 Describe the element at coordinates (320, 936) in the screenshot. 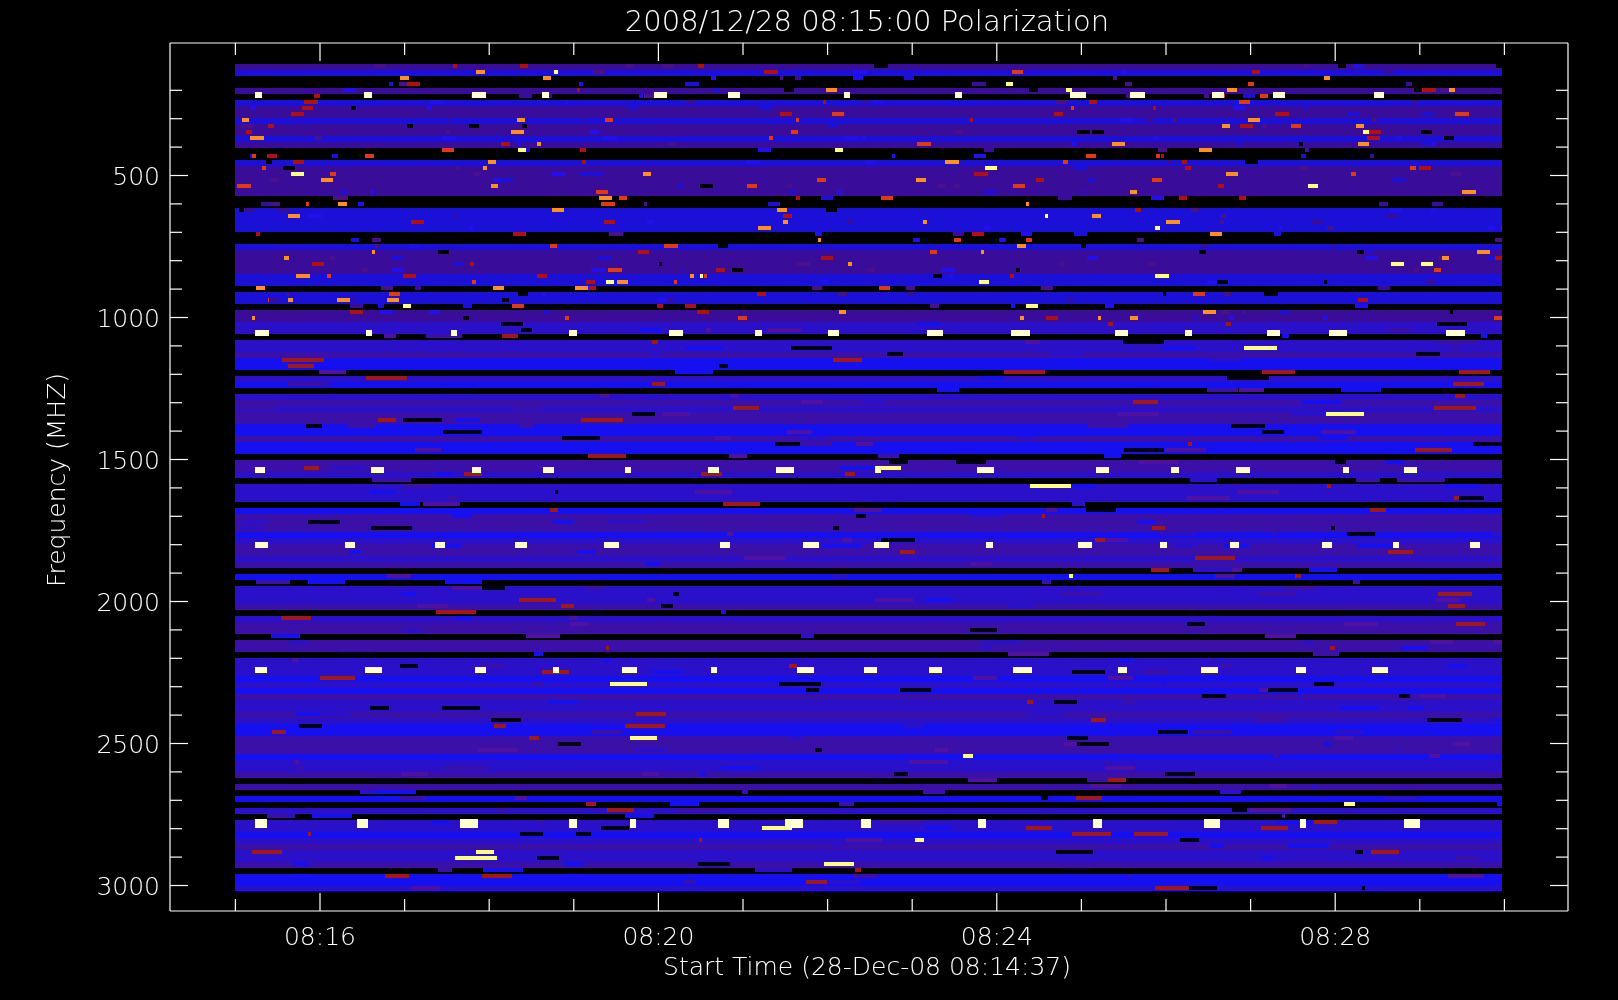

I see `axis-tick-label: 08:16` at that location.